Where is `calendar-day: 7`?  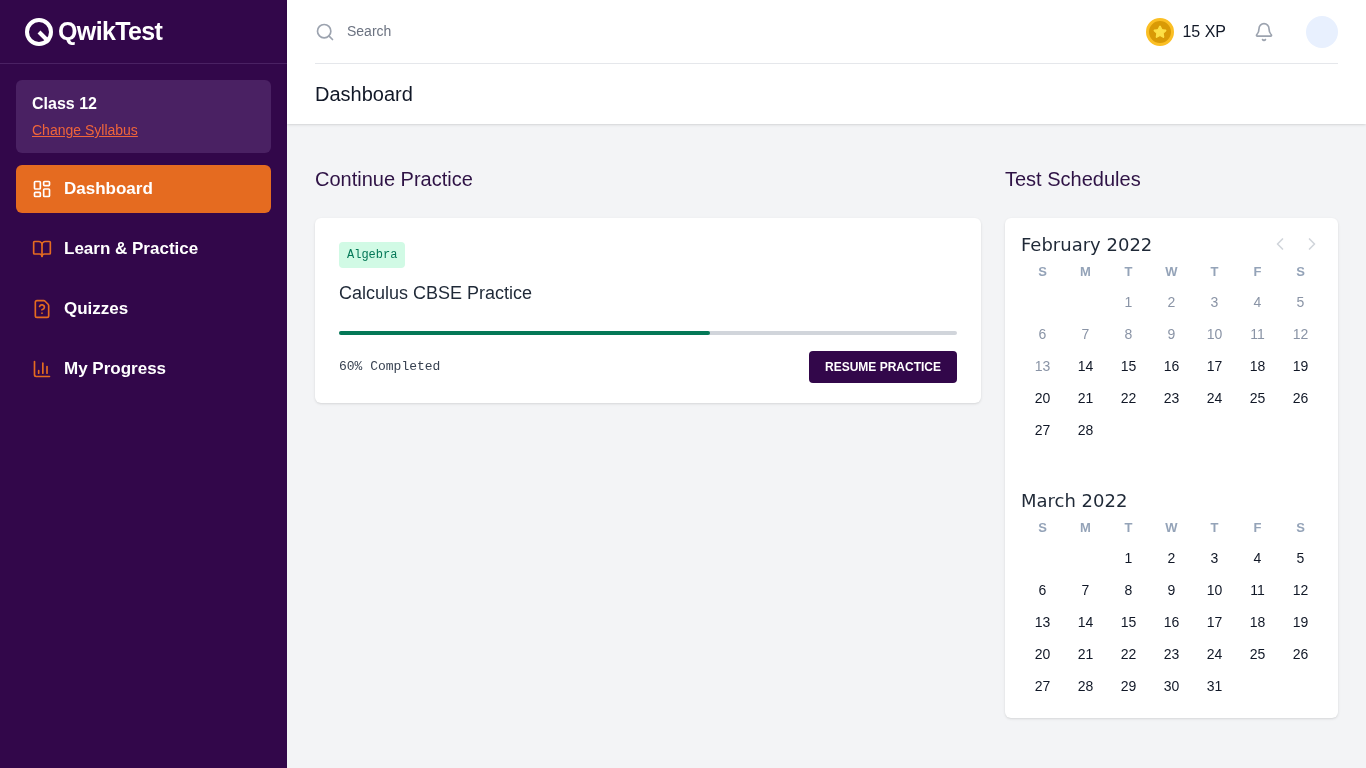 calendar-day: 7 is located at coordinates (1085, 590).